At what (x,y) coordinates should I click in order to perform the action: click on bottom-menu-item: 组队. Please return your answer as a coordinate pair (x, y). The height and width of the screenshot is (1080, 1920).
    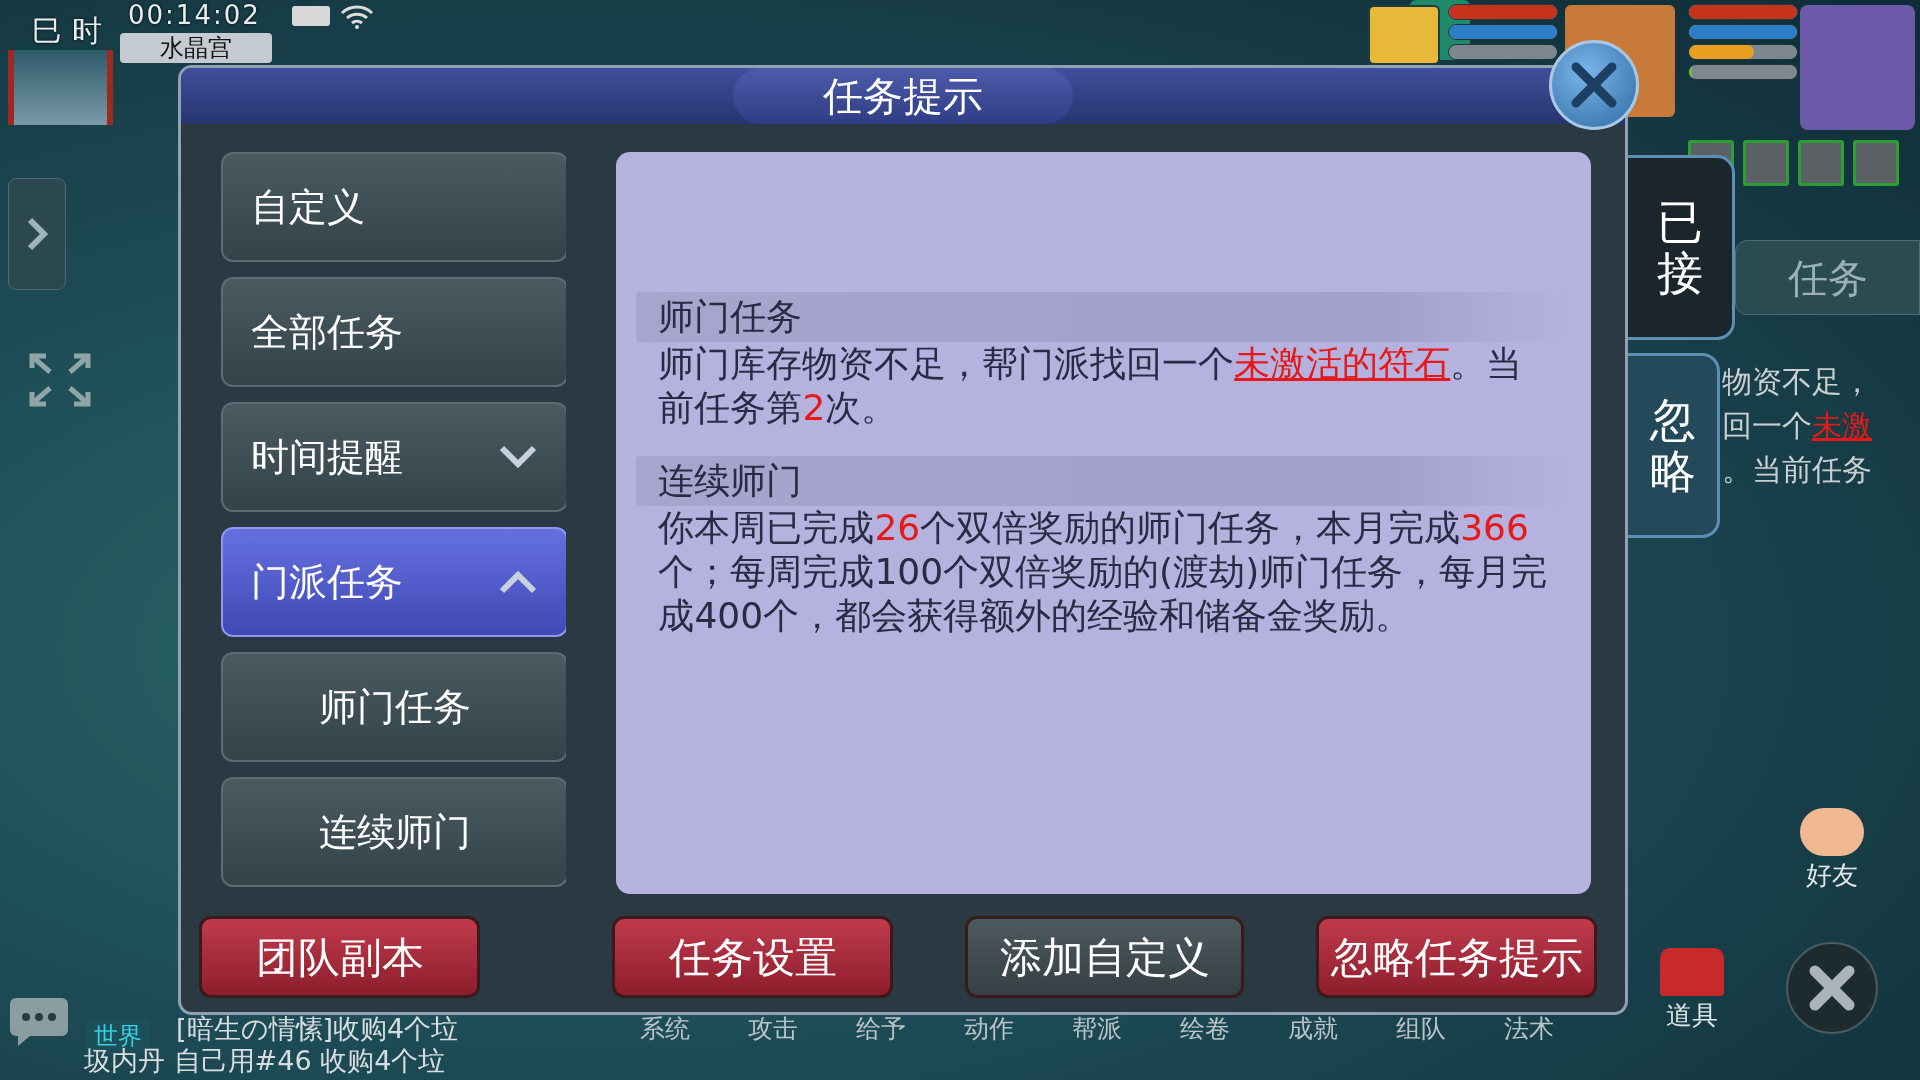
    Looking at the image, I should click on (1421, 1029).